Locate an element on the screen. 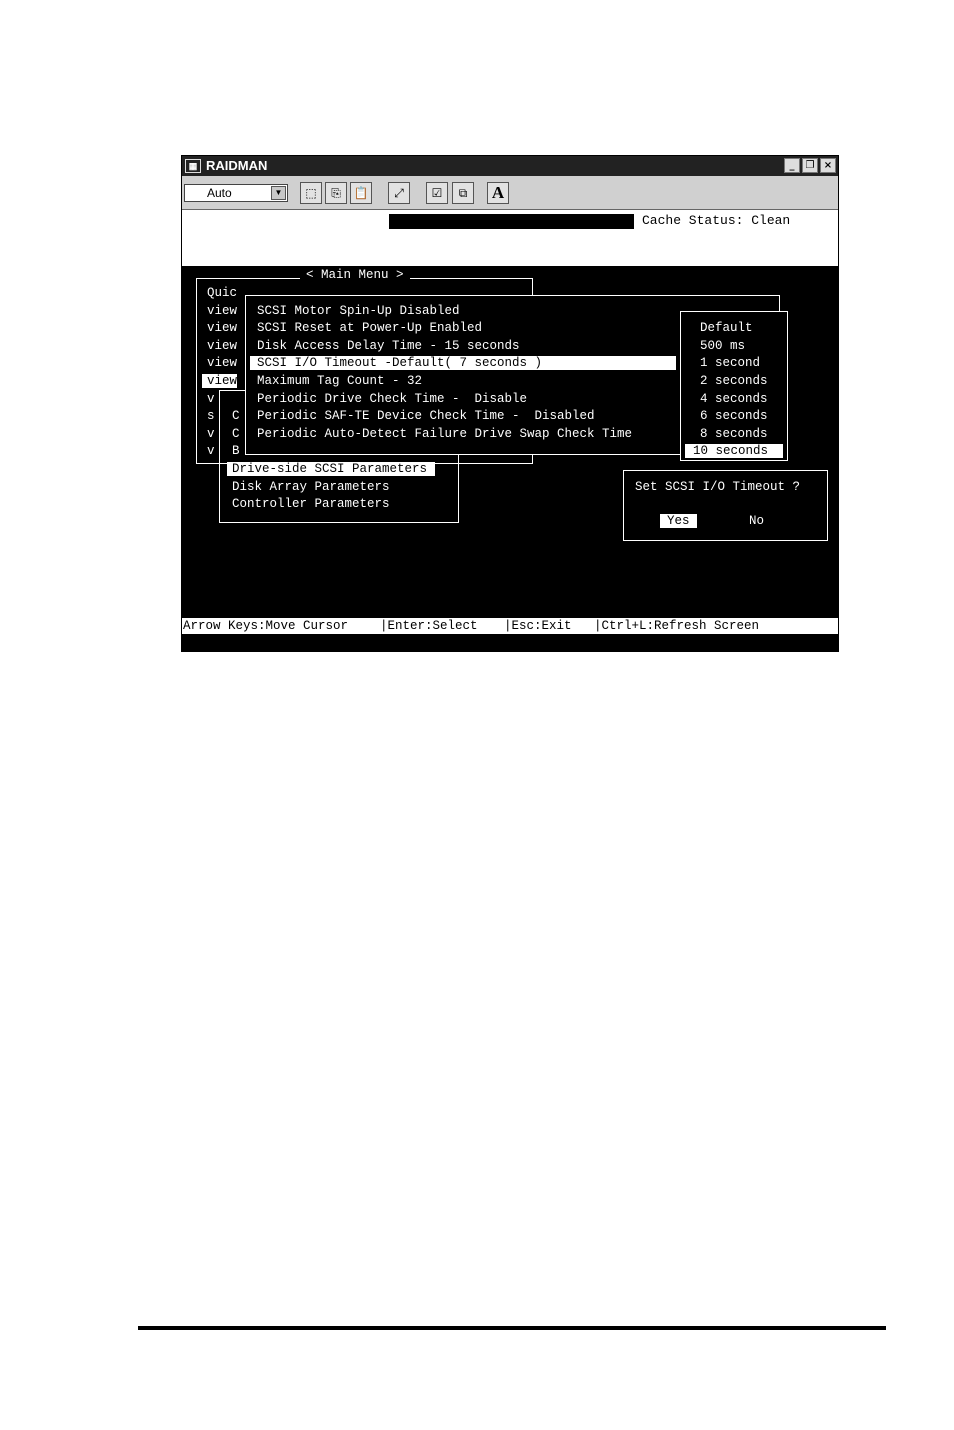  yes-button: Yes is located at coordinates (678, 521).